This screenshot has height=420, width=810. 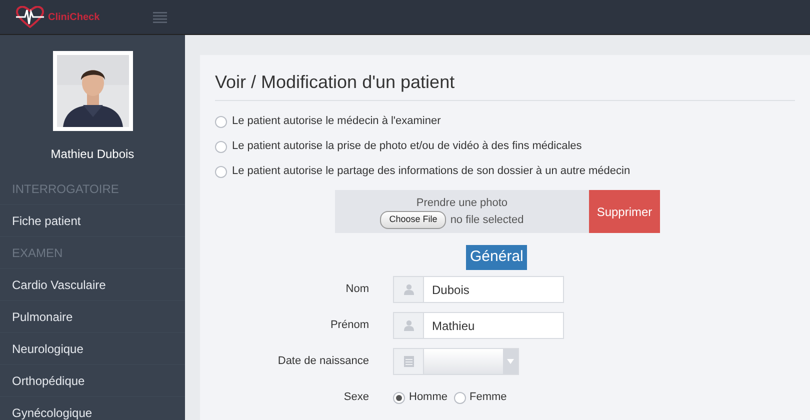 I want to click on upload-label: Prendre une photo, so click(x=462, y=203).